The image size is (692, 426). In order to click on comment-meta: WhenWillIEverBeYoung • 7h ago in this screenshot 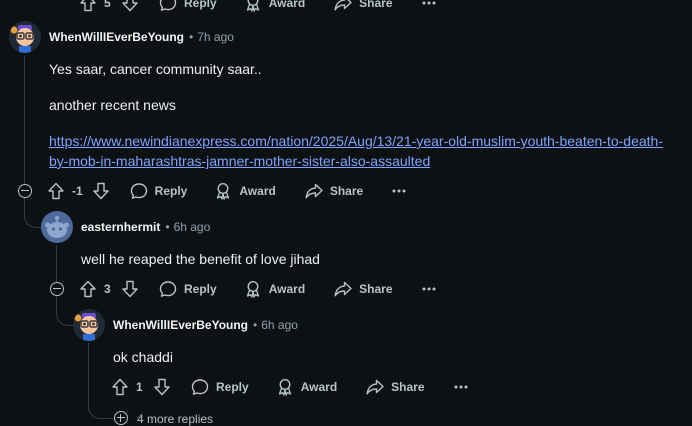, I will do `click(141, 37)`.